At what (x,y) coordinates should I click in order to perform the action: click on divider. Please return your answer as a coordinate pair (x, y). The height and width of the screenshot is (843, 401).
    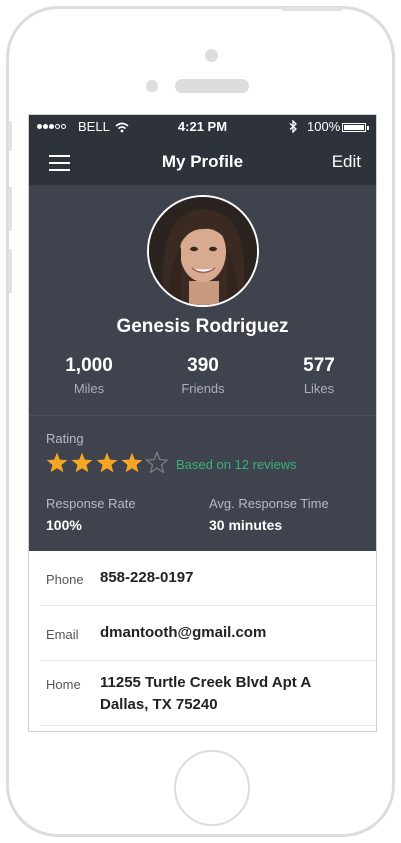
    Looking at the image, I should click on (202, 415).